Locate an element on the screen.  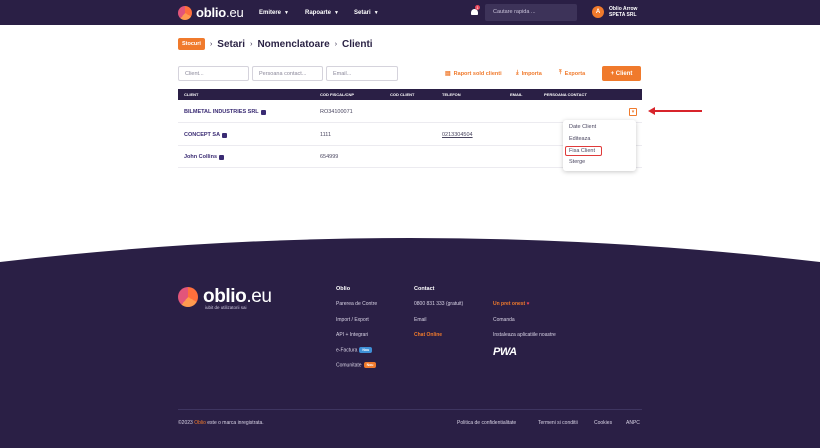
row-actions-toggle-icon: ▾ is located at coordinates (633, 112).